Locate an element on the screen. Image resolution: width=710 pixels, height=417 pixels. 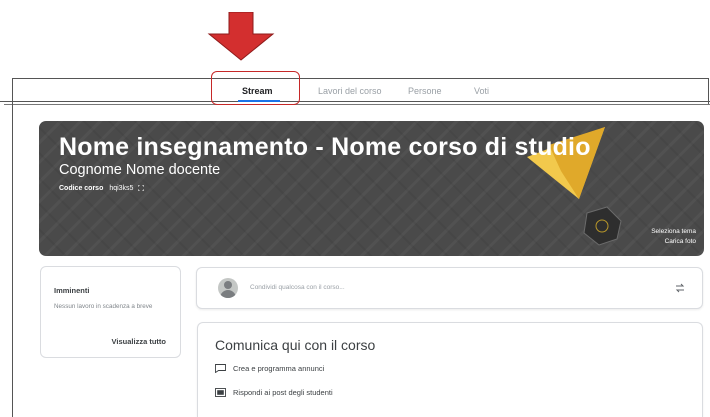
course-code-label: Codice corso is located at coordinates (81, 188).